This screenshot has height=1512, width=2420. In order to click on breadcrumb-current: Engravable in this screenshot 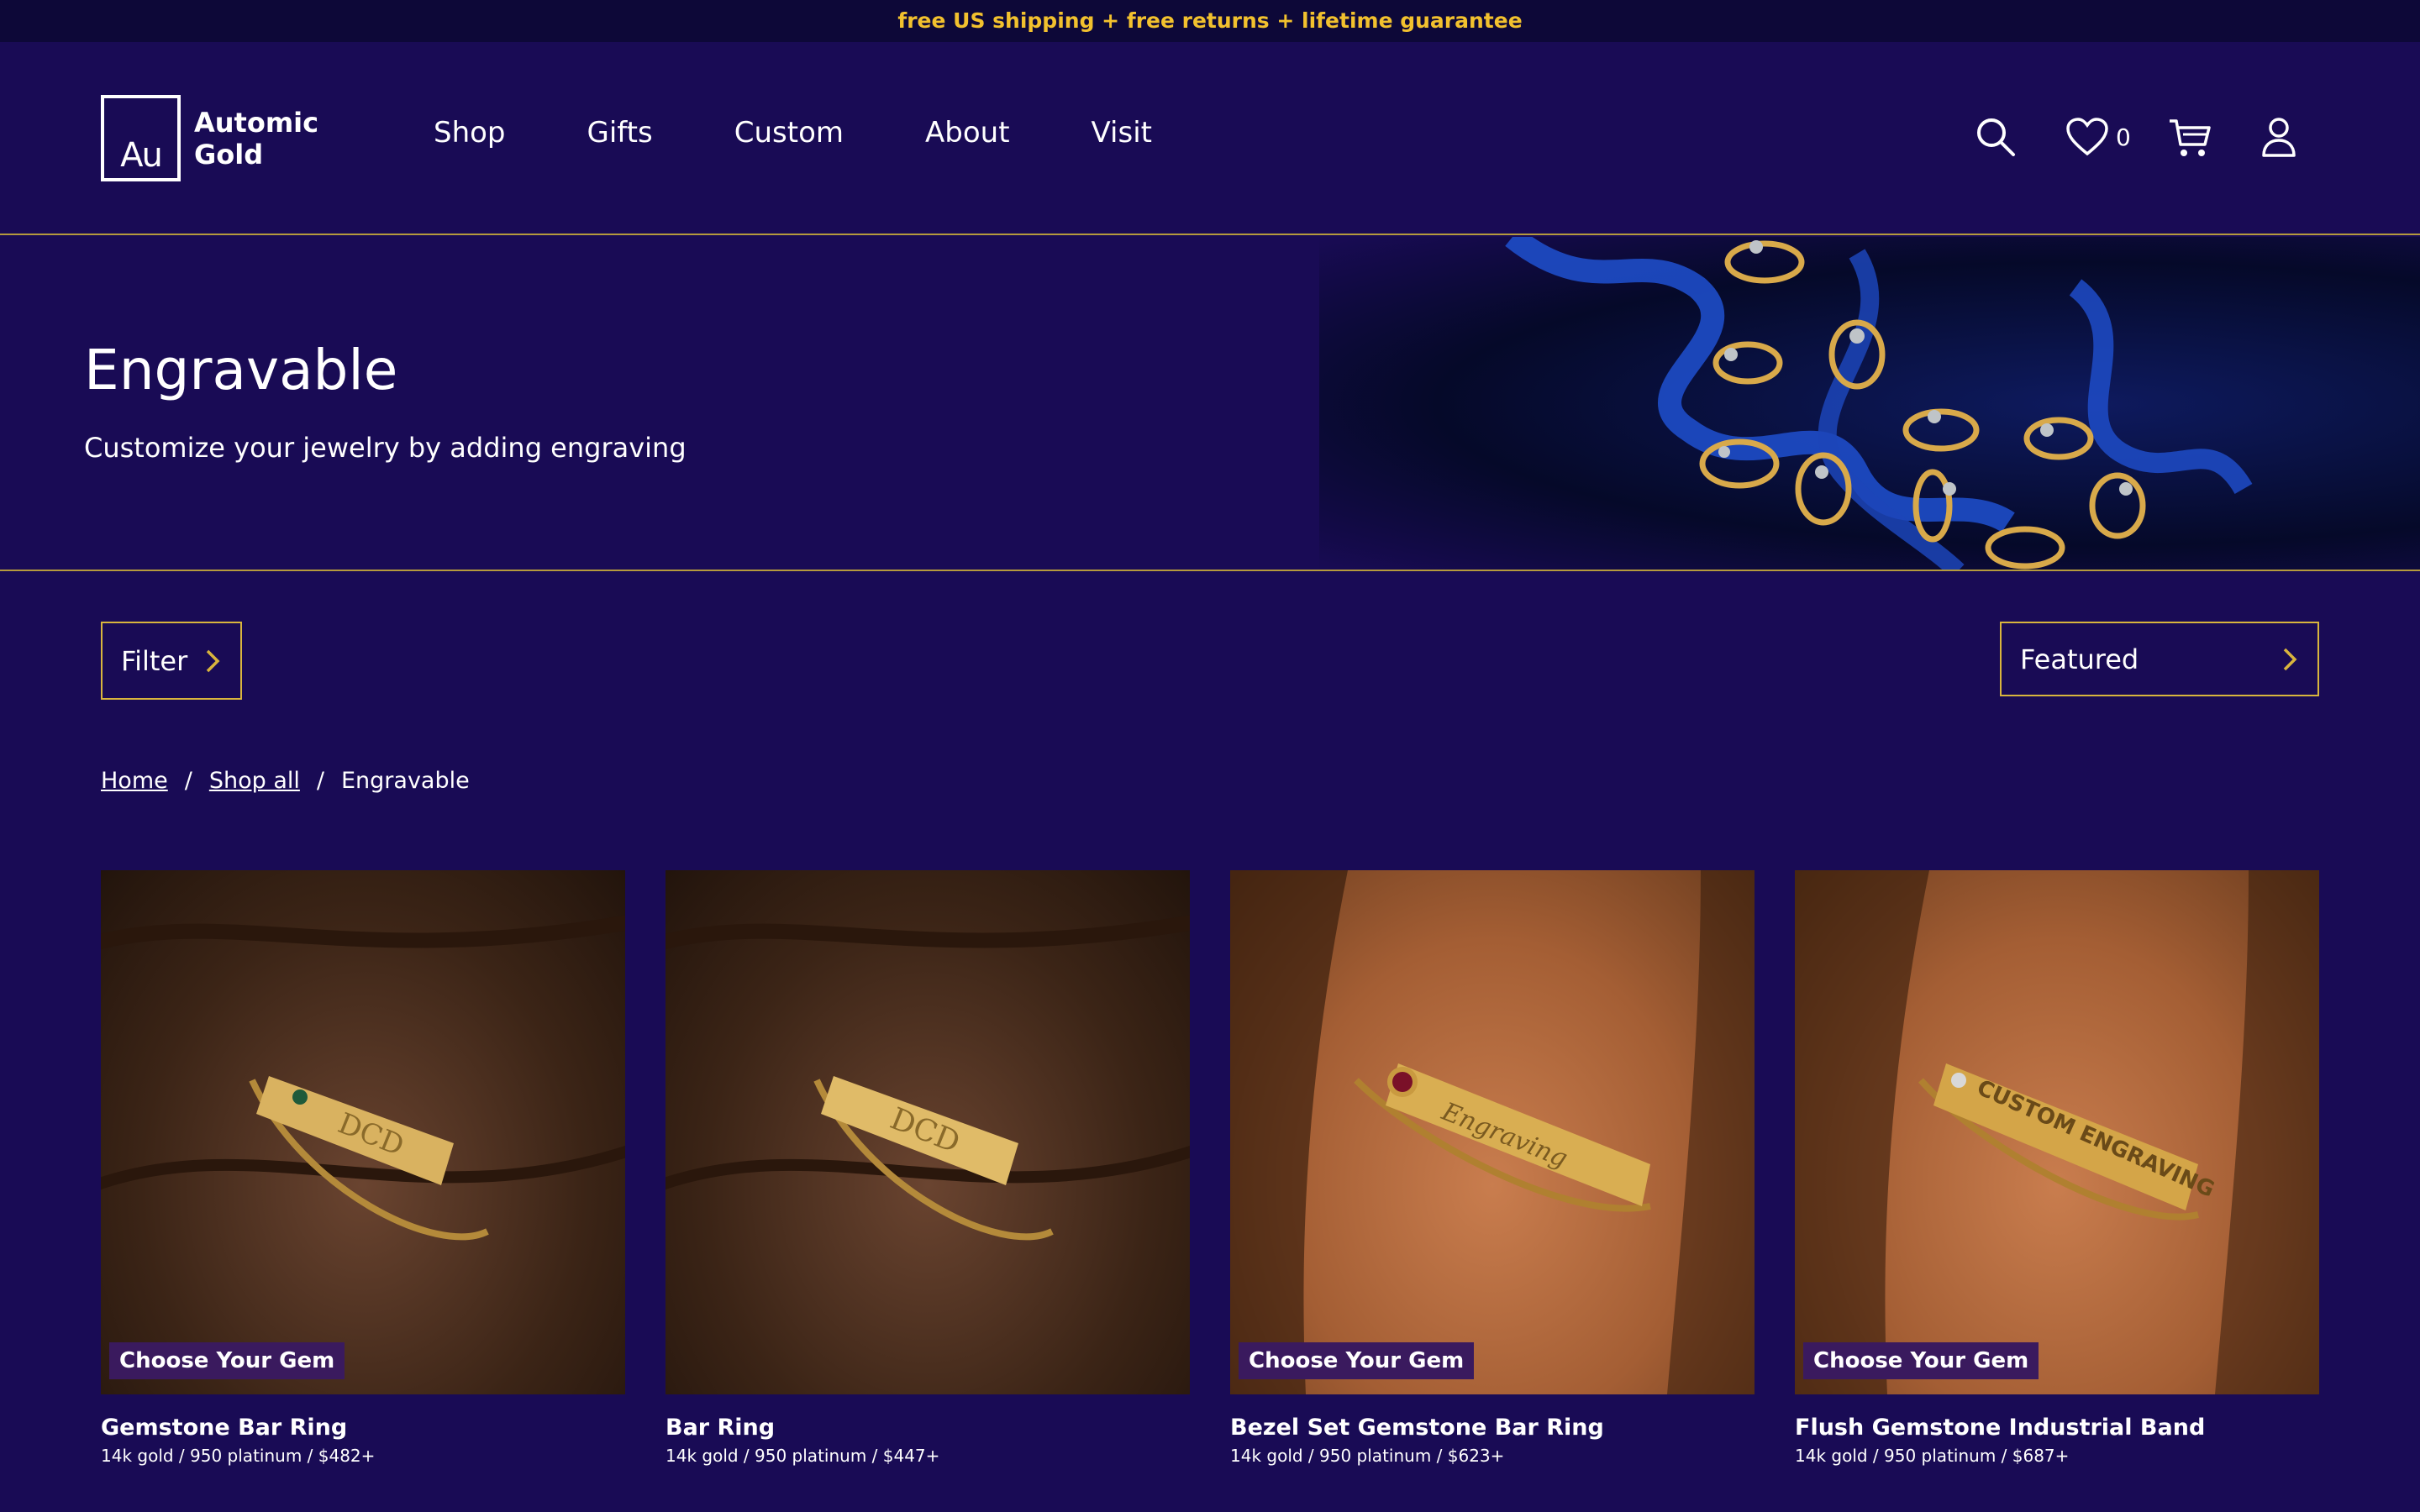, I will do `click(405, 781)`.